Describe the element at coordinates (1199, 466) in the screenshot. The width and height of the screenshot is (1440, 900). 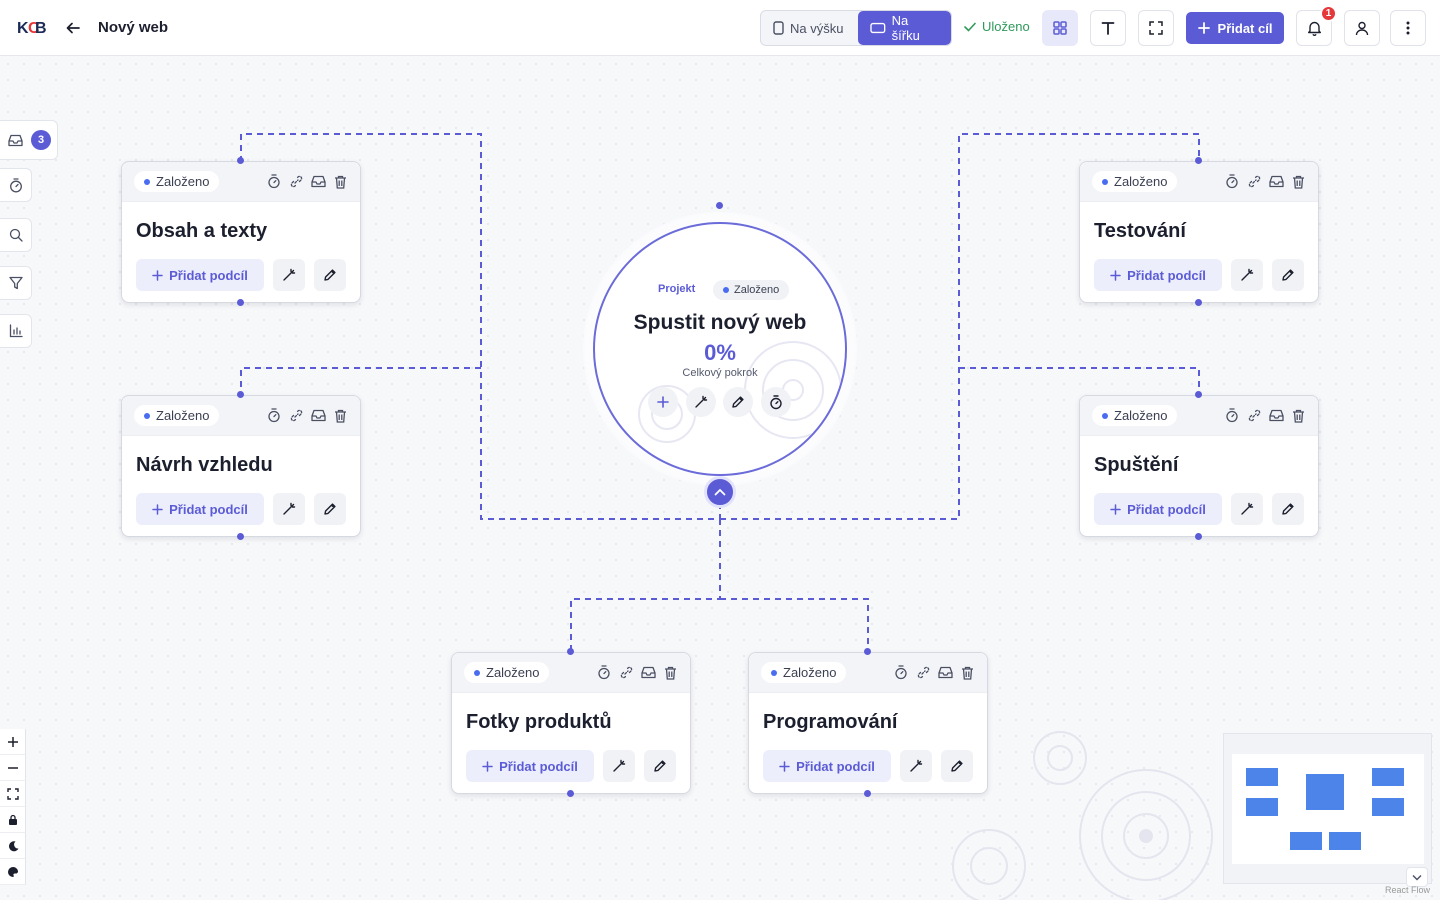
I see `goal-card: Založeno Spuštění Přidat podcíl` at that location.